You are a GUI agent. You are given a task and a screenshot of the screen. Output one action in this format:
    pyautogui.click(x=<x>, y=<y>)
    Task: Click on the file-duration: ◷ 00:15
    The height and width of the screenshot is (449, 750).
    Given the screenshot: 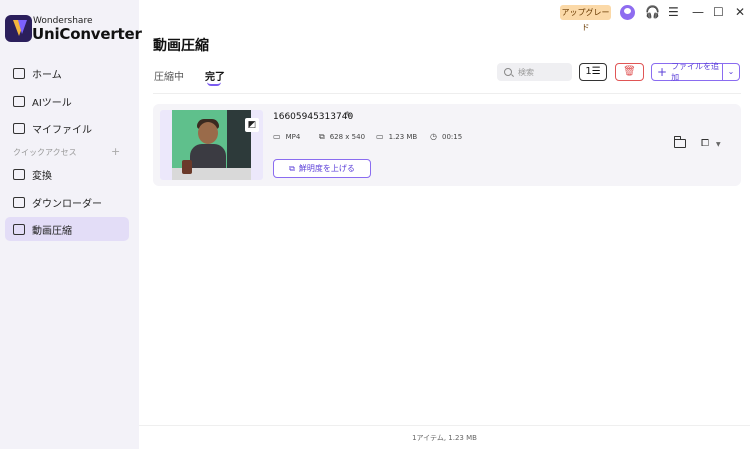 What is the action you would take?
    pyautogui.click(x=446, y=136)
    